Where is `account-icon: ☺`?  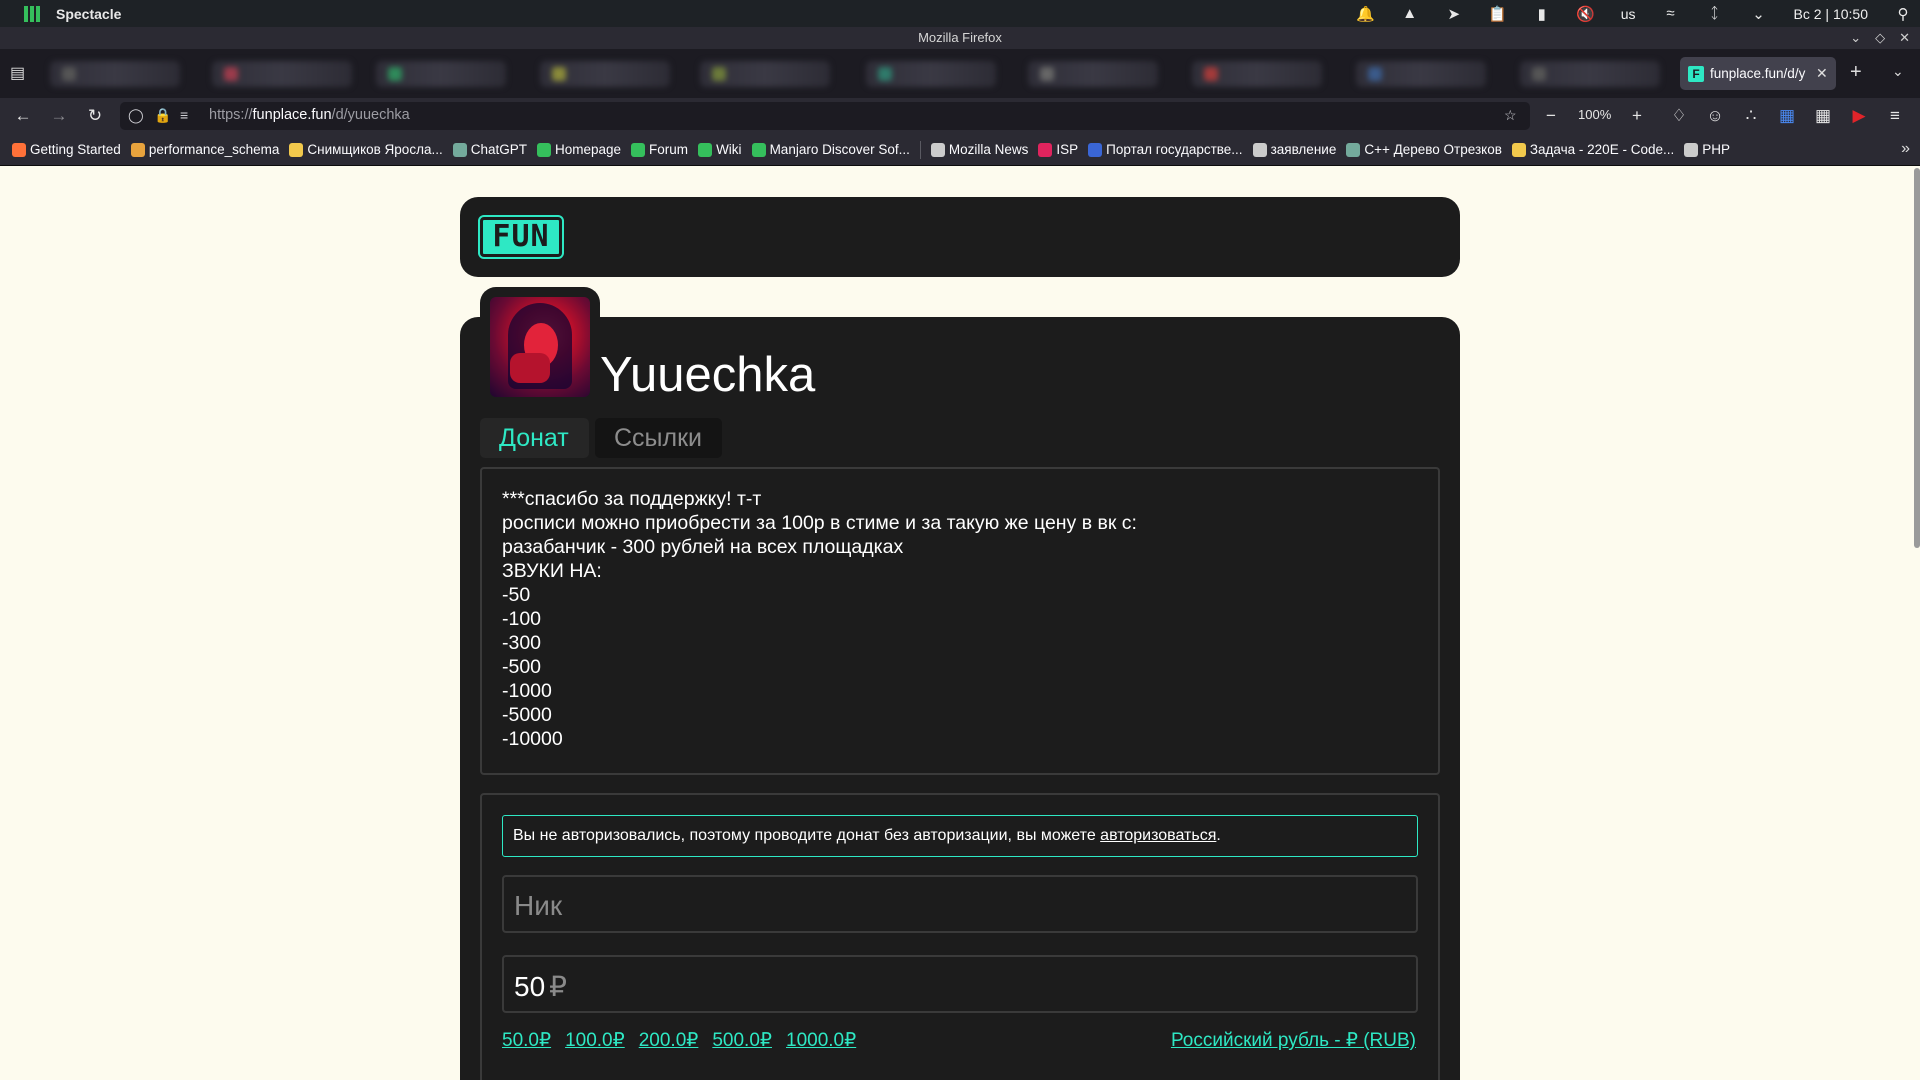 account-icon: ☺ is located at coordinates (1715, 116).